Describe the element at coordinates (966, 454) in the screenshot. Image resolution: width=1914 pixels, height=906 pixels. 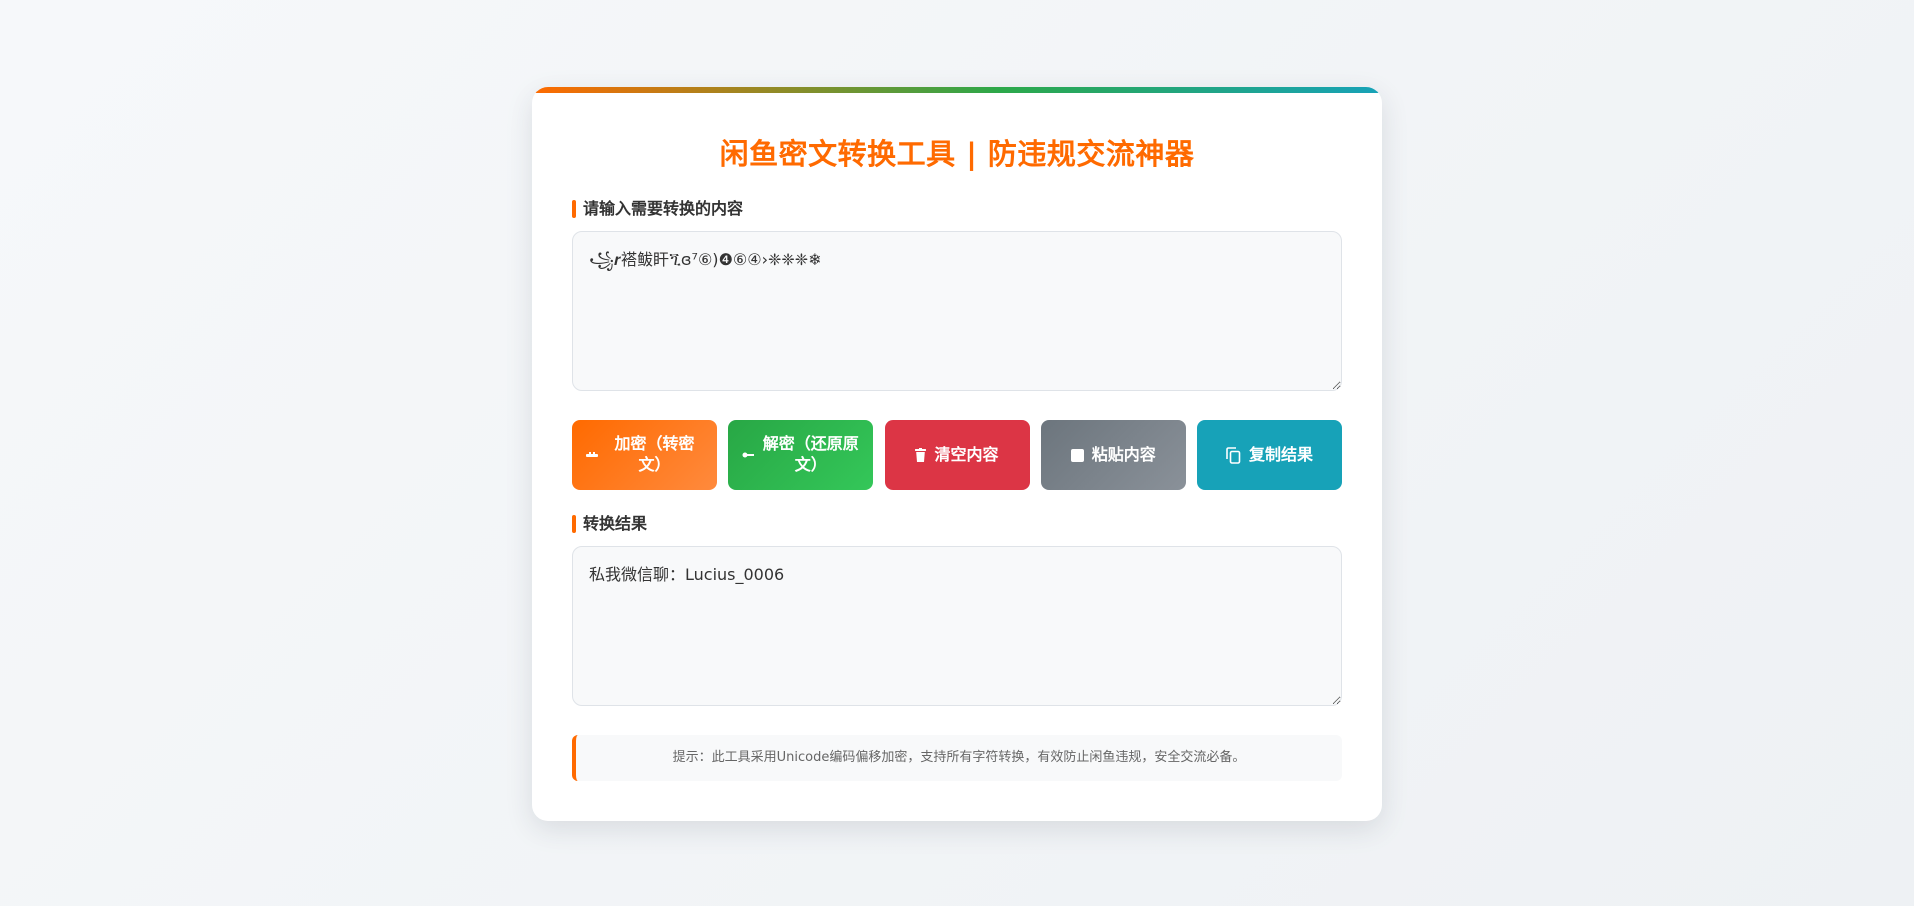
I see `clear-button-label: 清空内容` at that location.